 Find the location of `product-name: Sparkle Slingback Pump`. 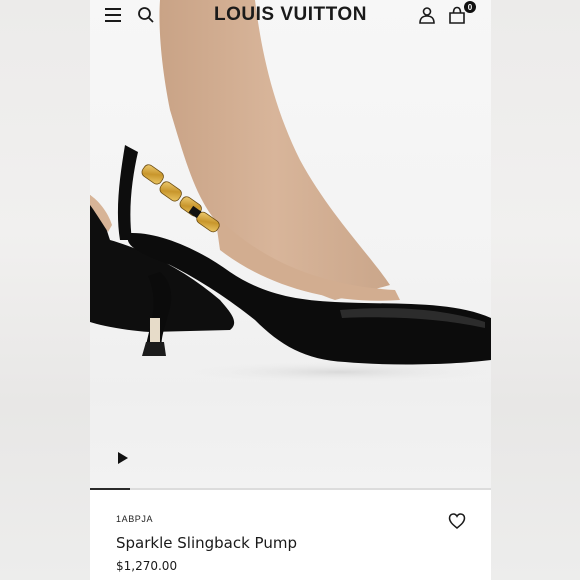

product-name: Sparkle Slingback Pump is located at coordinates (206, 543).